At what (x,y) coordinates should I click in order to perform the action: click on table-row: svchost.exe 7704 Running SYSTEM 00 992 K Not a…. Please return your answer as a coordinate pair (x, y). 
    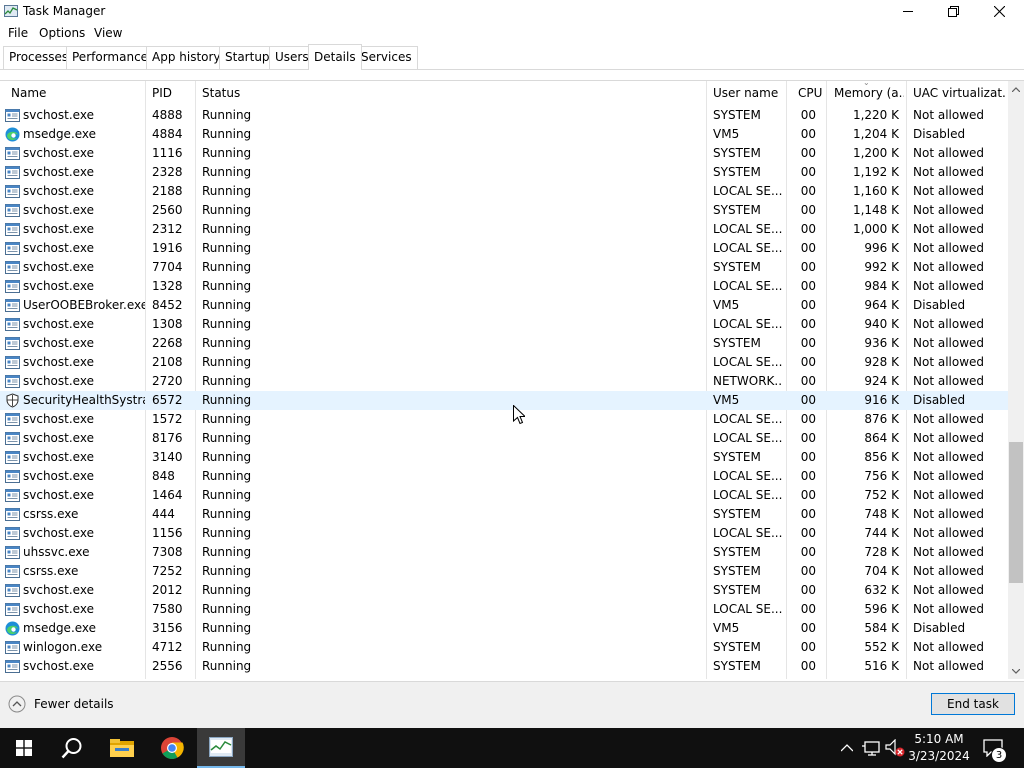
    Looking at the image, I should click on (504, 267).